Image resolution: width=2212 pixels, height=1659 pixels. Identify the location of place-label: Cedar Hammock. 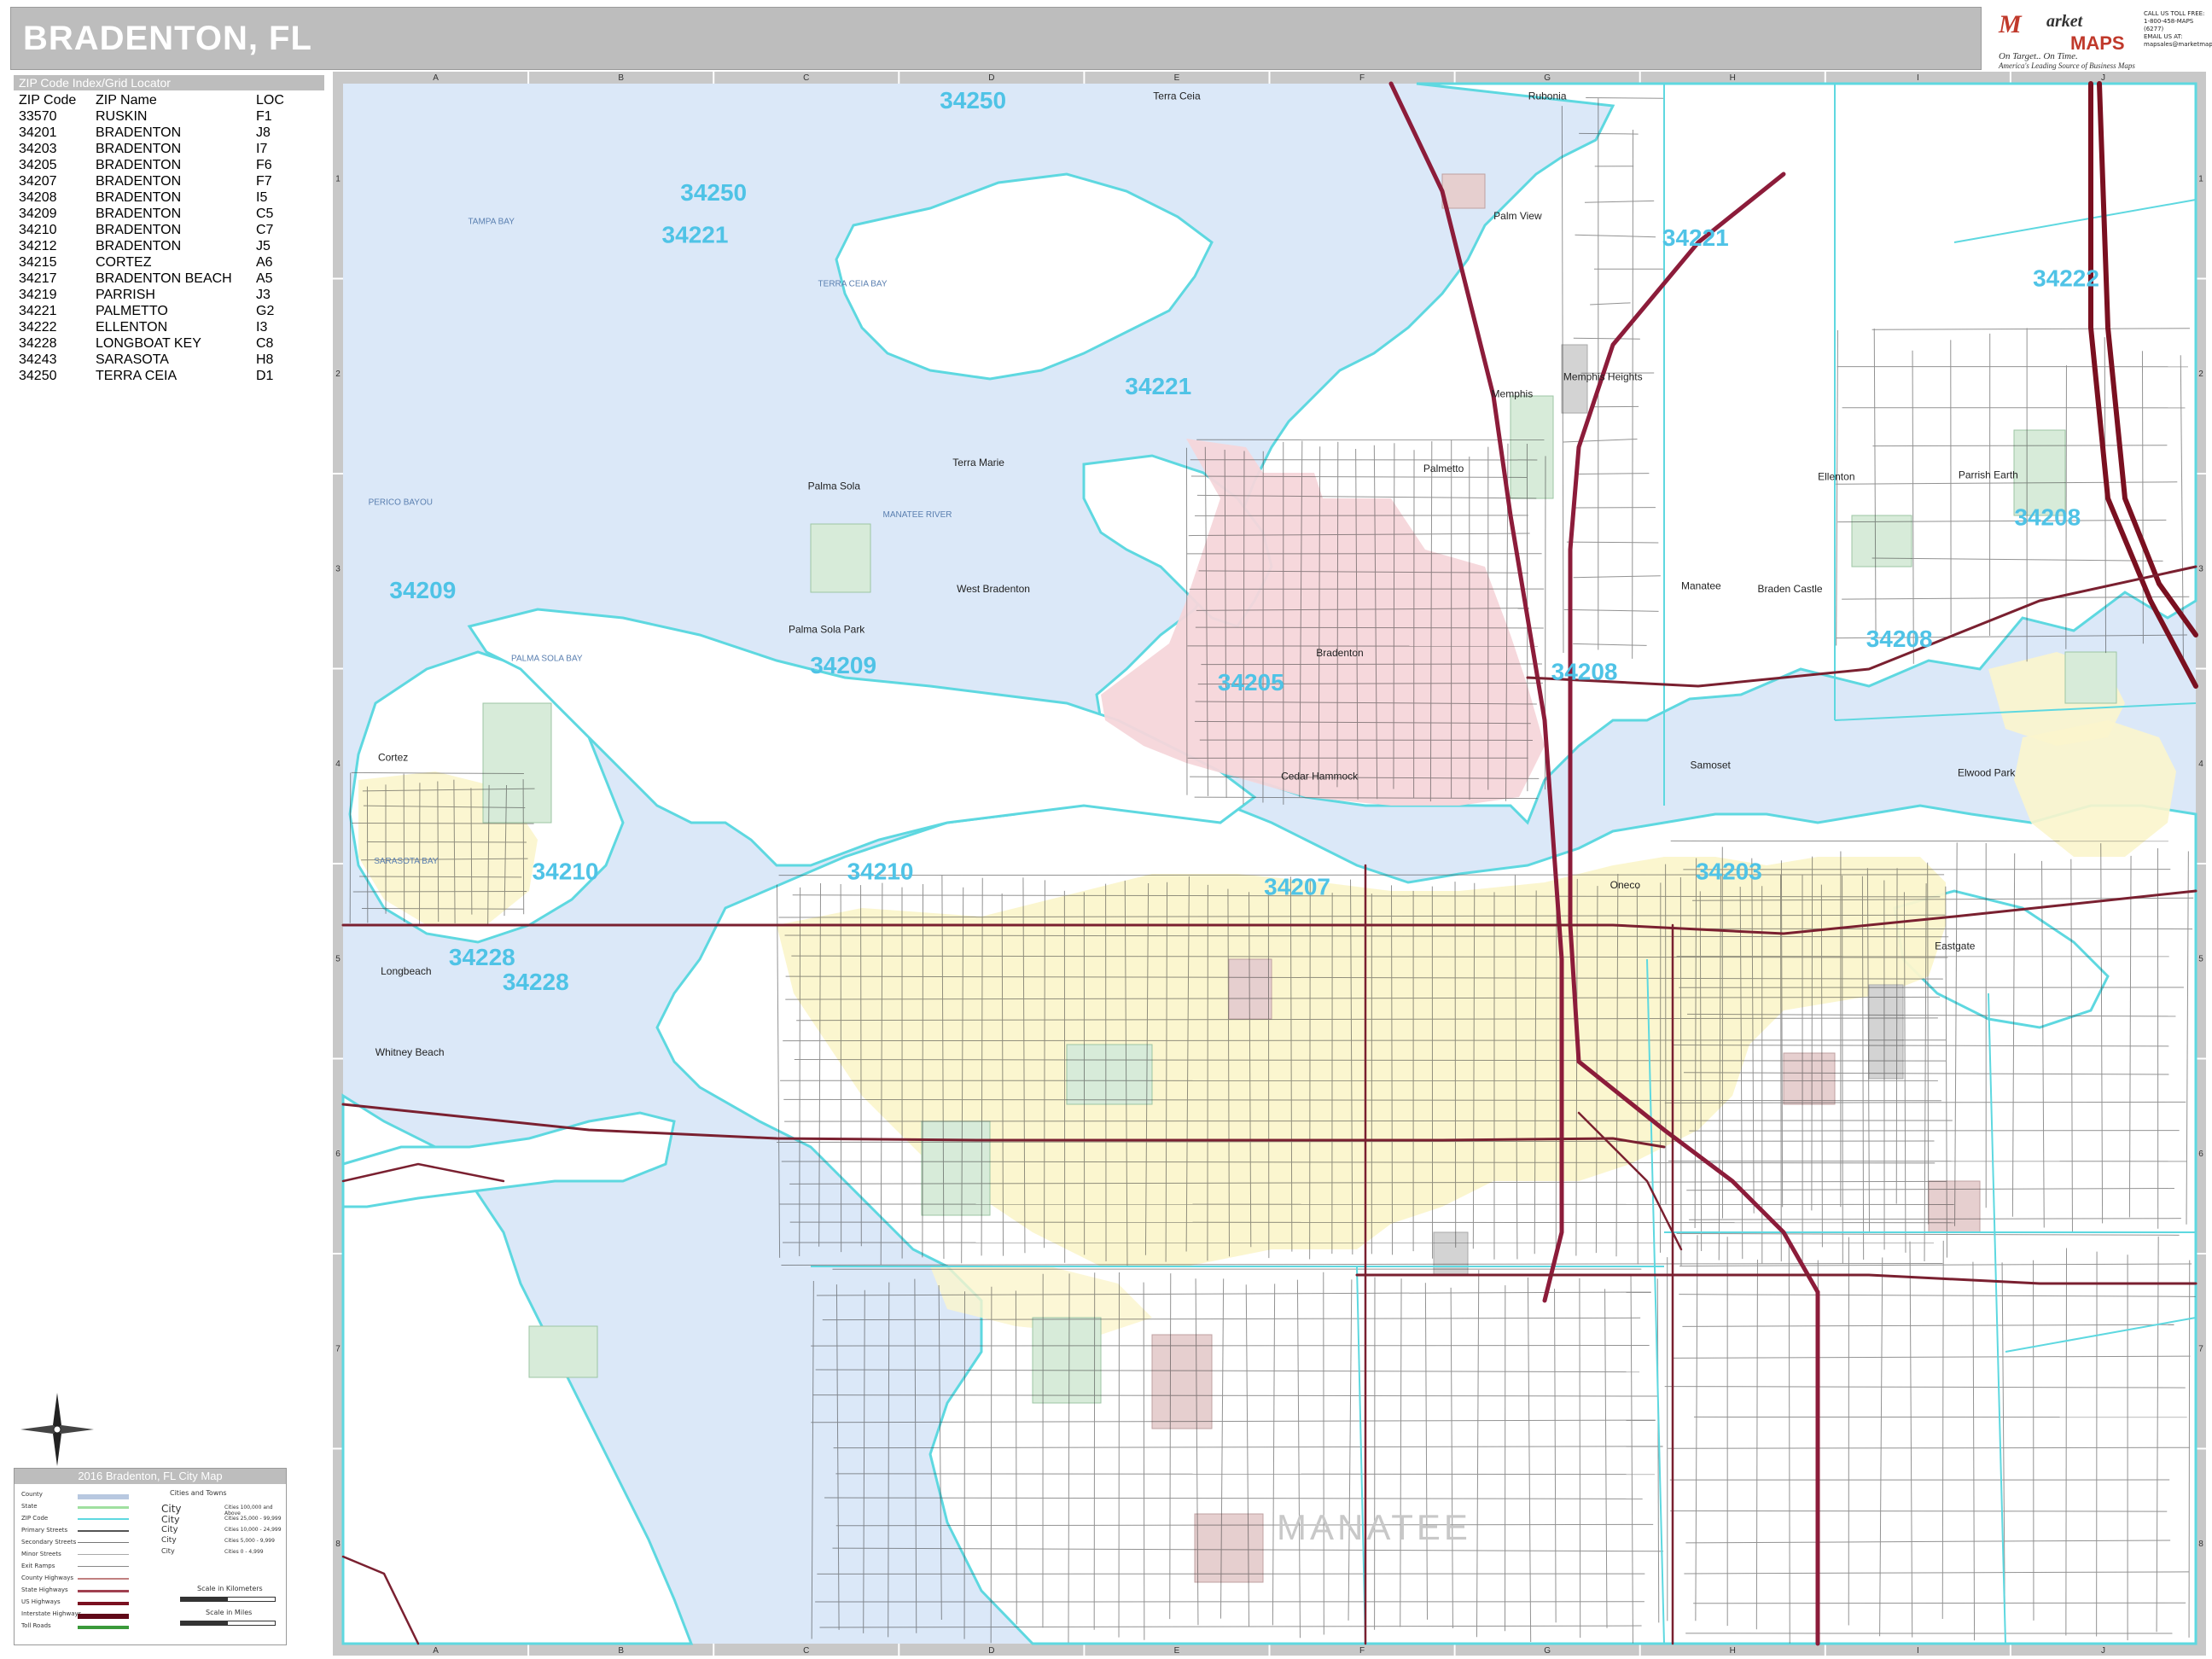
(1320, 776).